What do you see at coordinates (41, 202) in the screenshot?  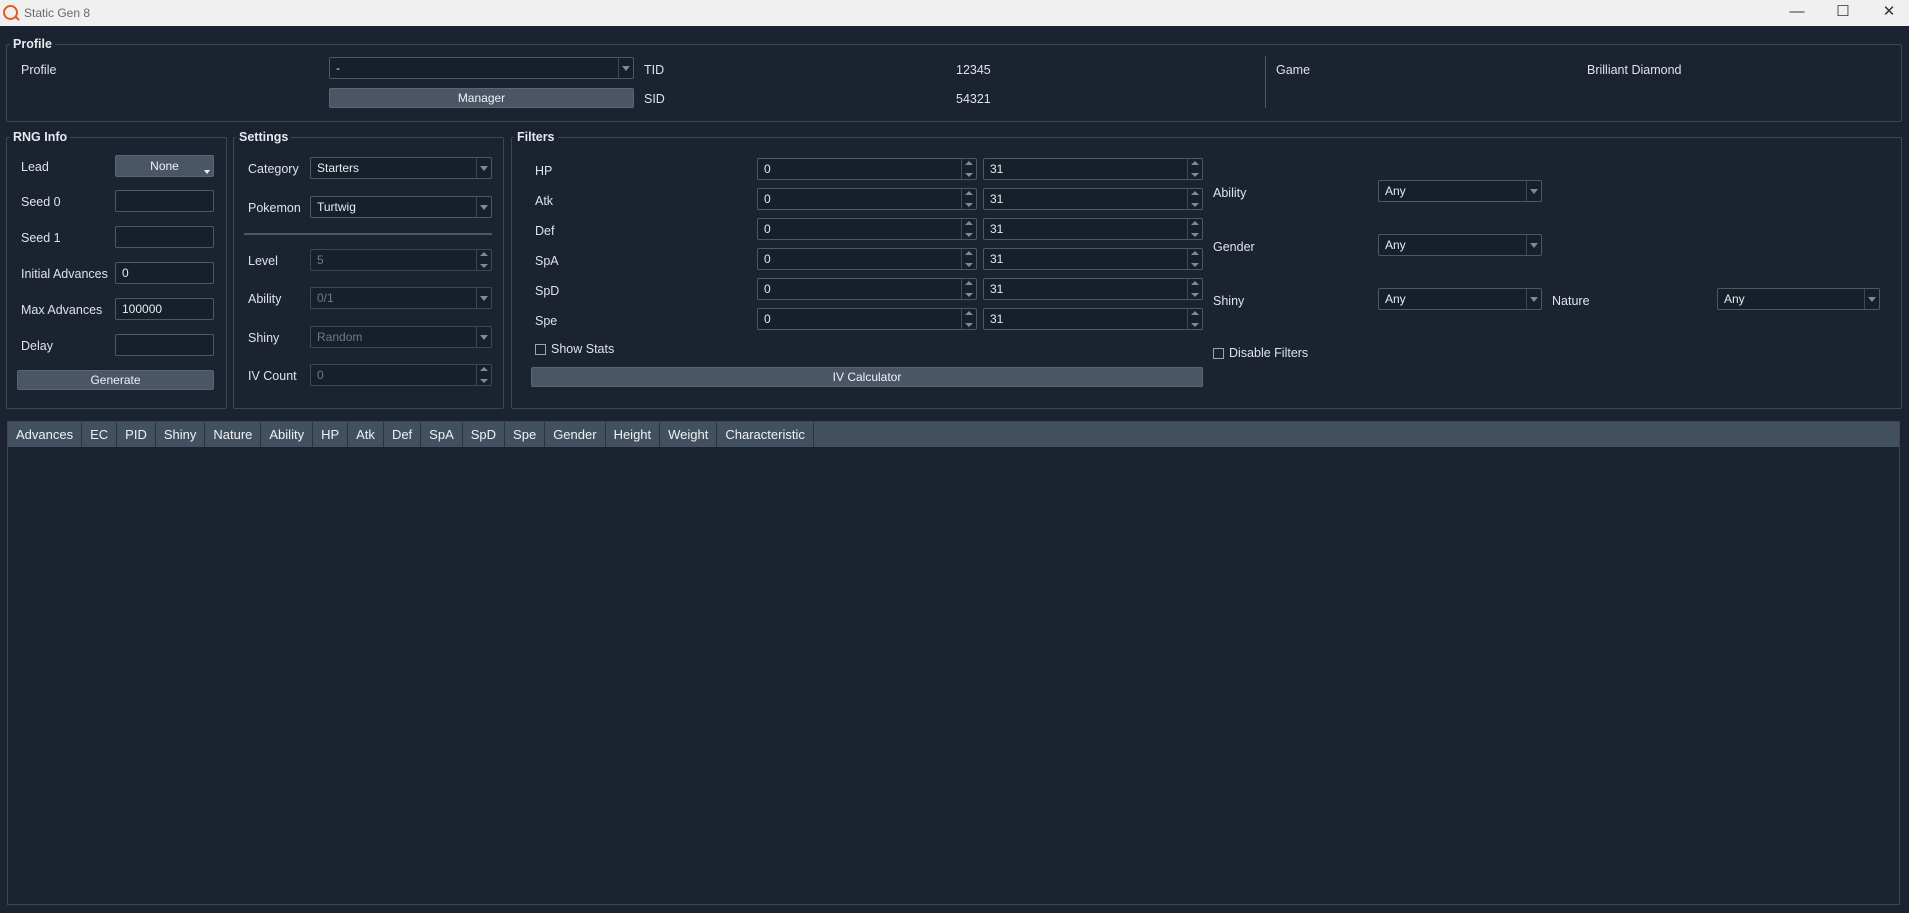 I see `seed0-label: Seed 0` at bounding box center [41, 202].